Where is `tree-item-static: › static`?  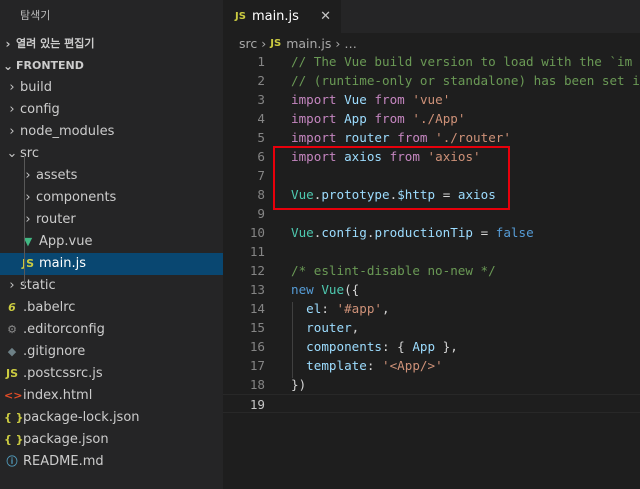
tree-item-static: › static is located at coordinates (111, 286).